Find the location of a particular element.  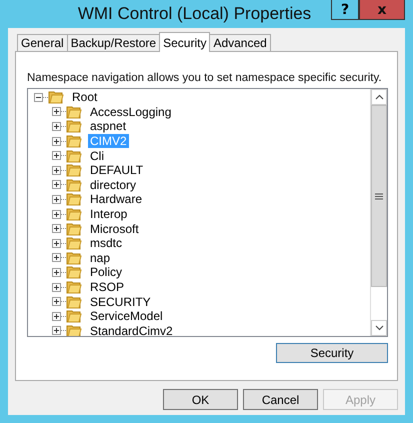

tab: Backup/Restore is located at coordinates (113, 42).